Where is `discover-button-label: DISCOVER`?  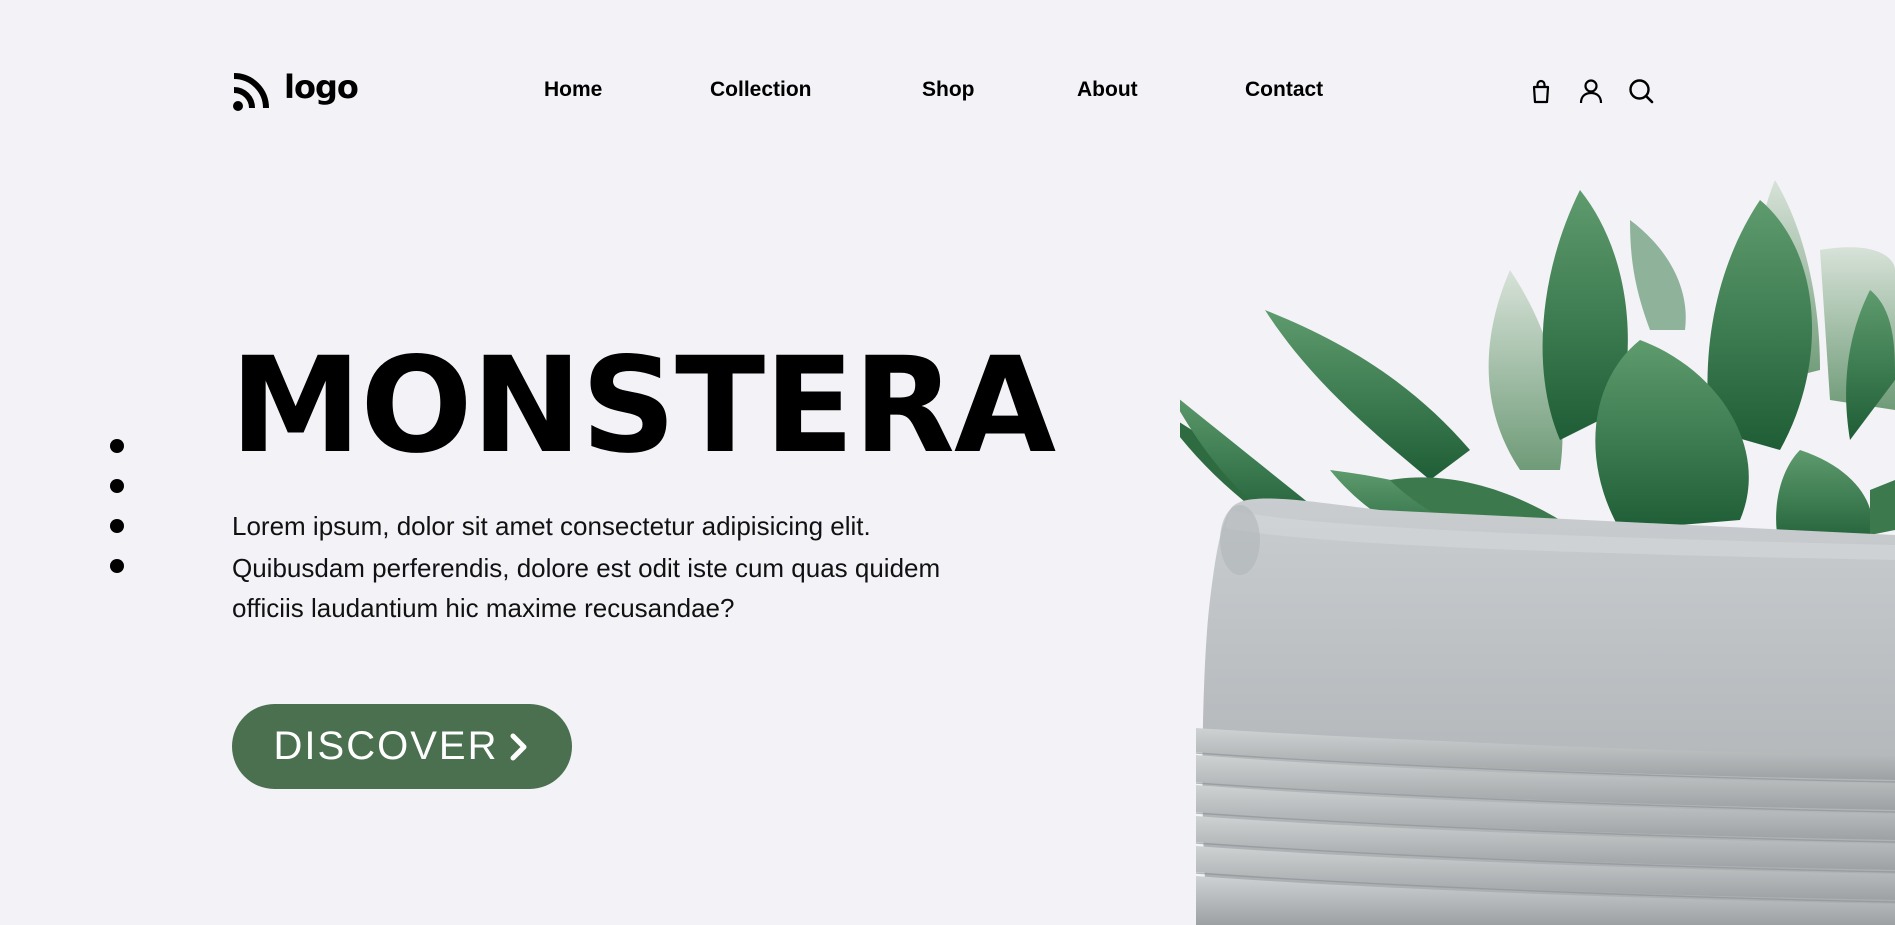
discover-button-label: DISCOVER is located at coordinates (386, 746).